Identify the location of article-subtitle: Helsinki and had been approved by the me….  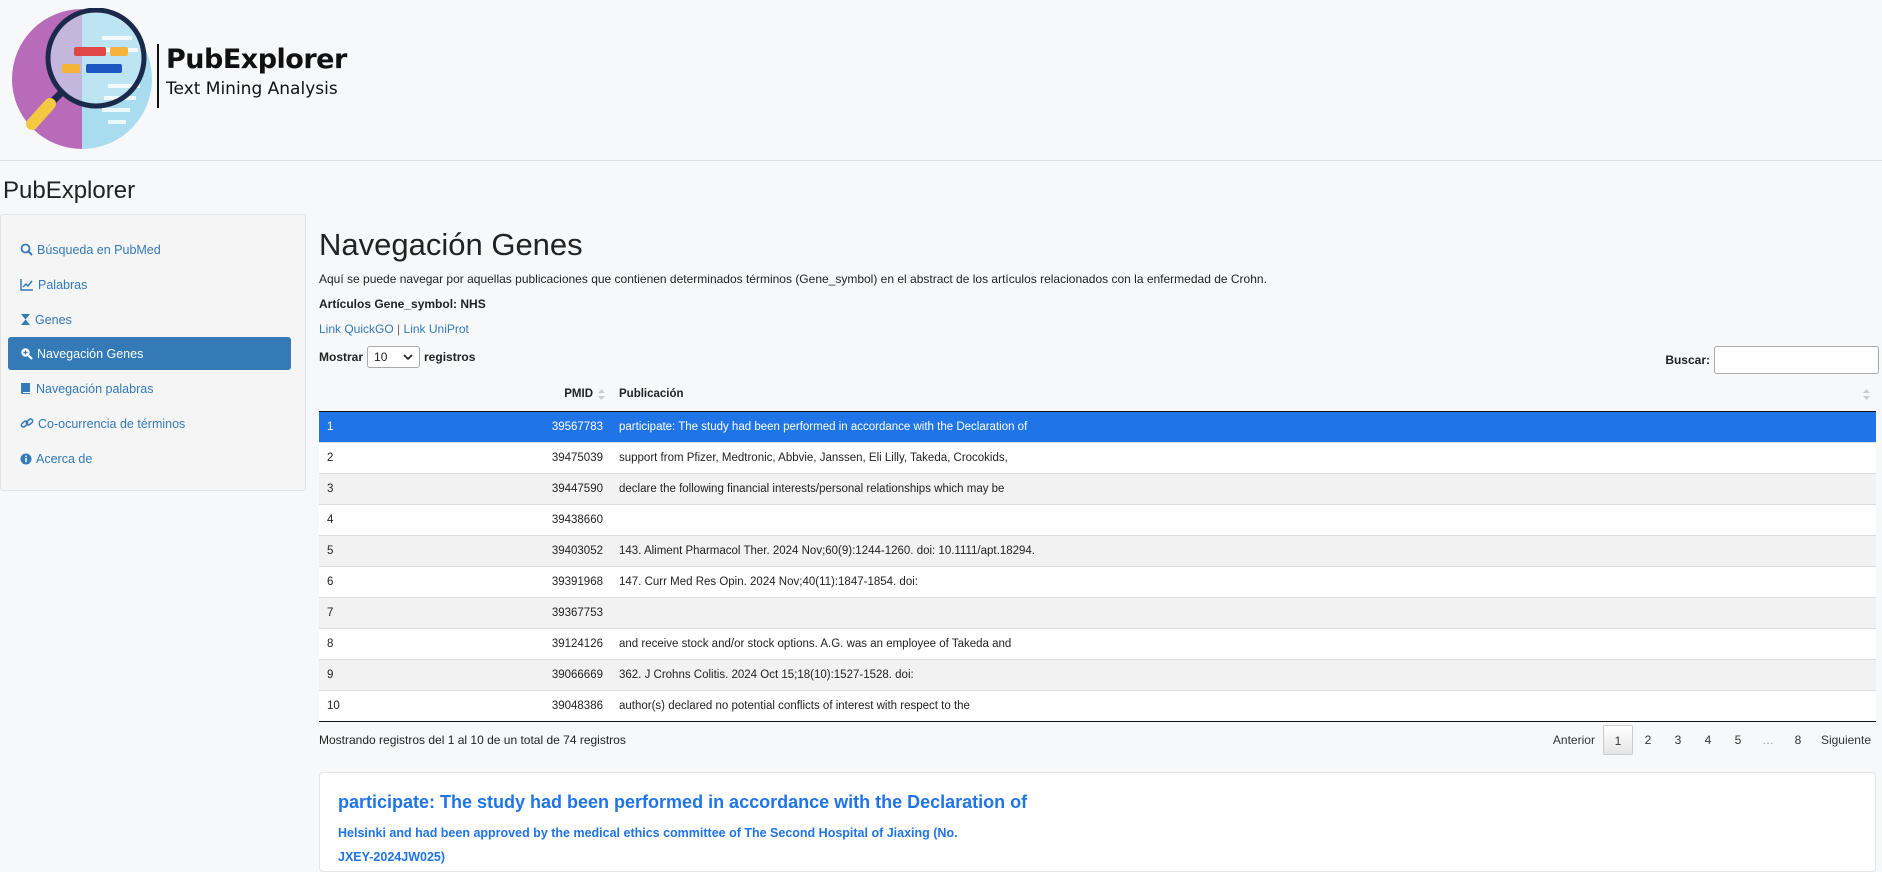
(648, 833).